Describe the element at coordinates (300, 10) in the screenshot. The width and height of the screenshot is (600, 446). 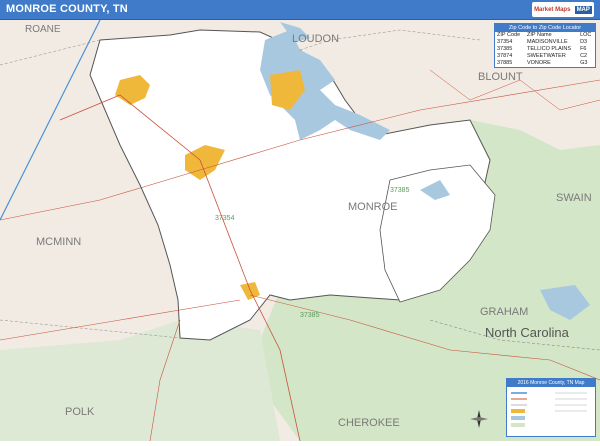
I see `title-bar: MONROE COUNTY, TN Market Maps MAP` at that location.